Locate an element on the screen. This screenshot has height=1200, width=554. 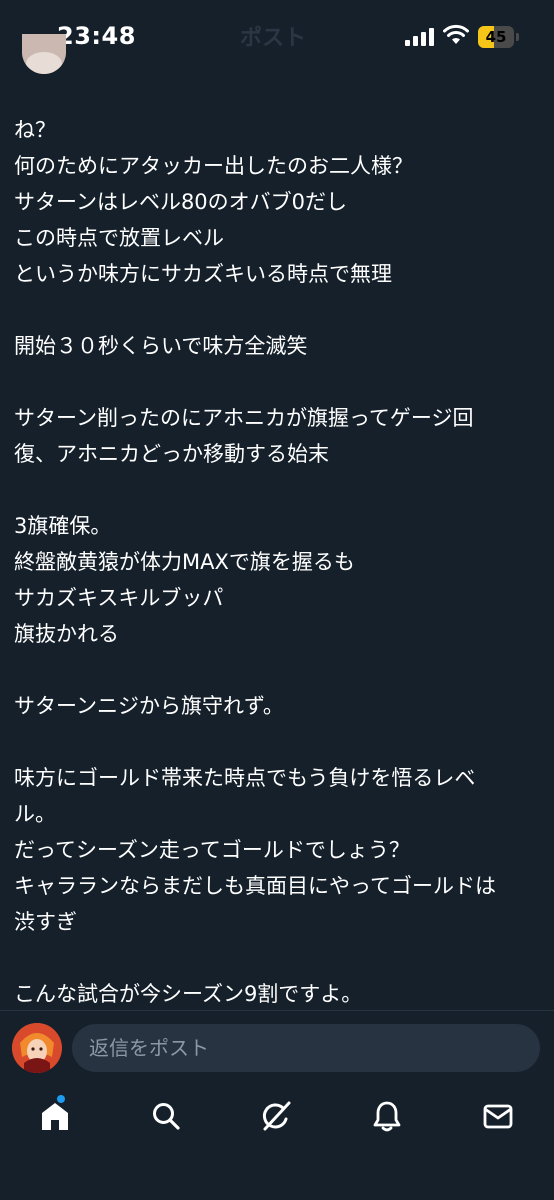
post-text-line: というか味方にサカズキいる時点で無理 is located at coordinates (203, 274).